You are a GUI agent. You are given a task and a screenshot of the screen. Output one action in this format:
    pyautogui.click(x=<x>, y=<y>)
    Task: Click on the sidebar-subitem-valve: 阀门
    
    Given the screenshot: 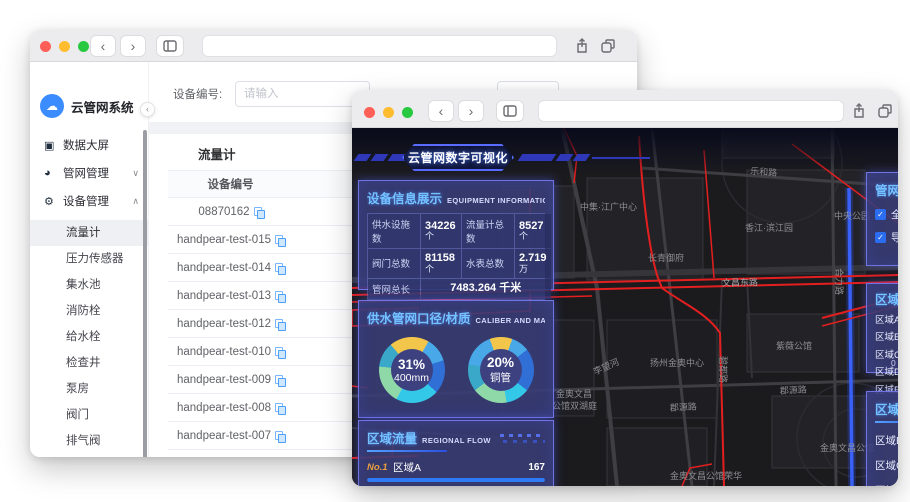 What is the action you would take?
    pyautogui.click(x=89, y=415)
    